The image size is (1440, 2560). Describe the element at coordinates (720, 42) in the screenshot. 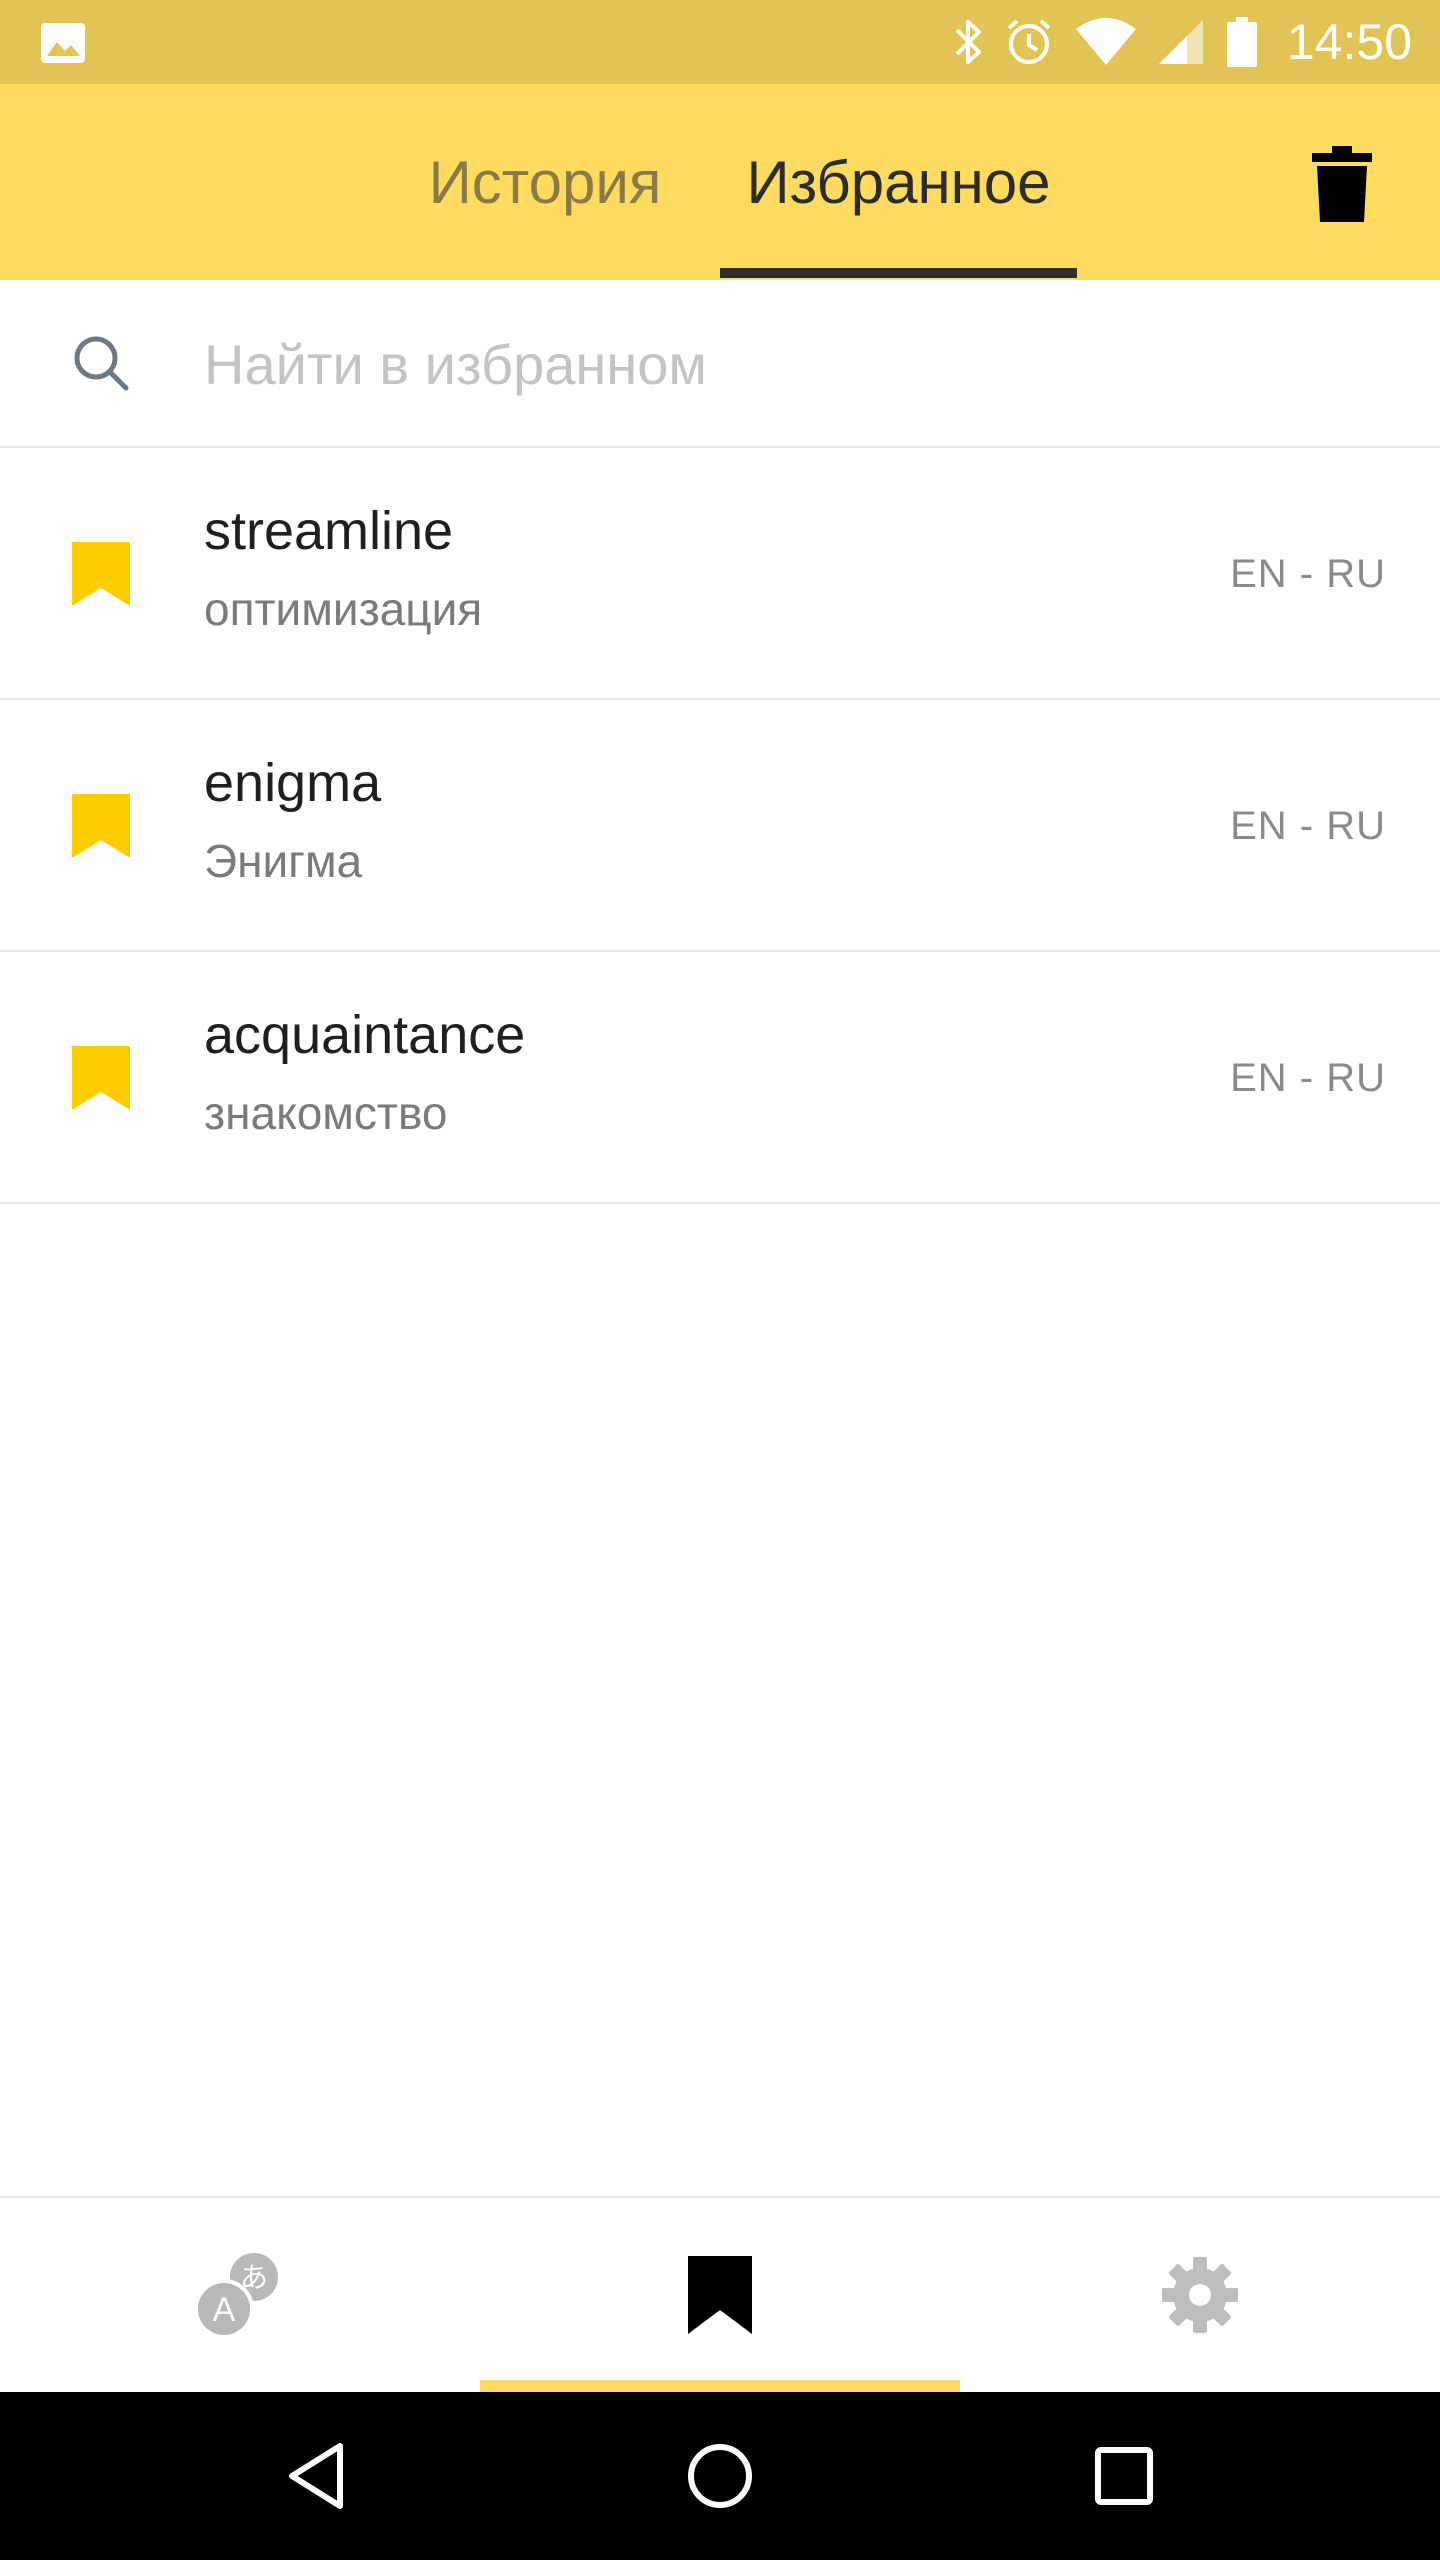

I see `status-bar: 14:50` at that location.